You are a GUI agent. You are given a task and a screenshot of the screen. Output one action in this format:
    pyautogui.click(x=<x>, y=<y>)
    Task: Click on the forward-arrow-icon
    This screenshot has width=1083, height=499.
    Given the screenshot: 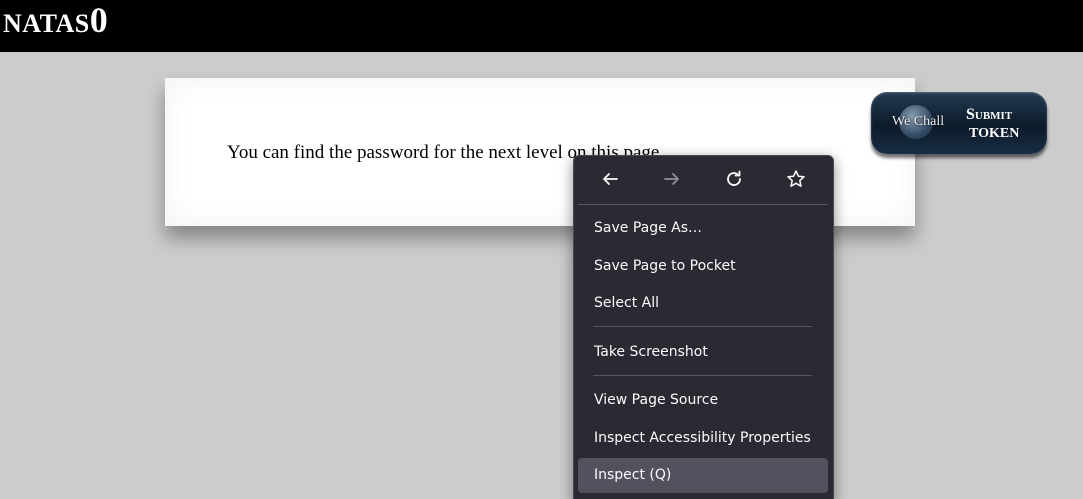 What is the action you would take?
    pyautogui.click(x=672, y=179)
    